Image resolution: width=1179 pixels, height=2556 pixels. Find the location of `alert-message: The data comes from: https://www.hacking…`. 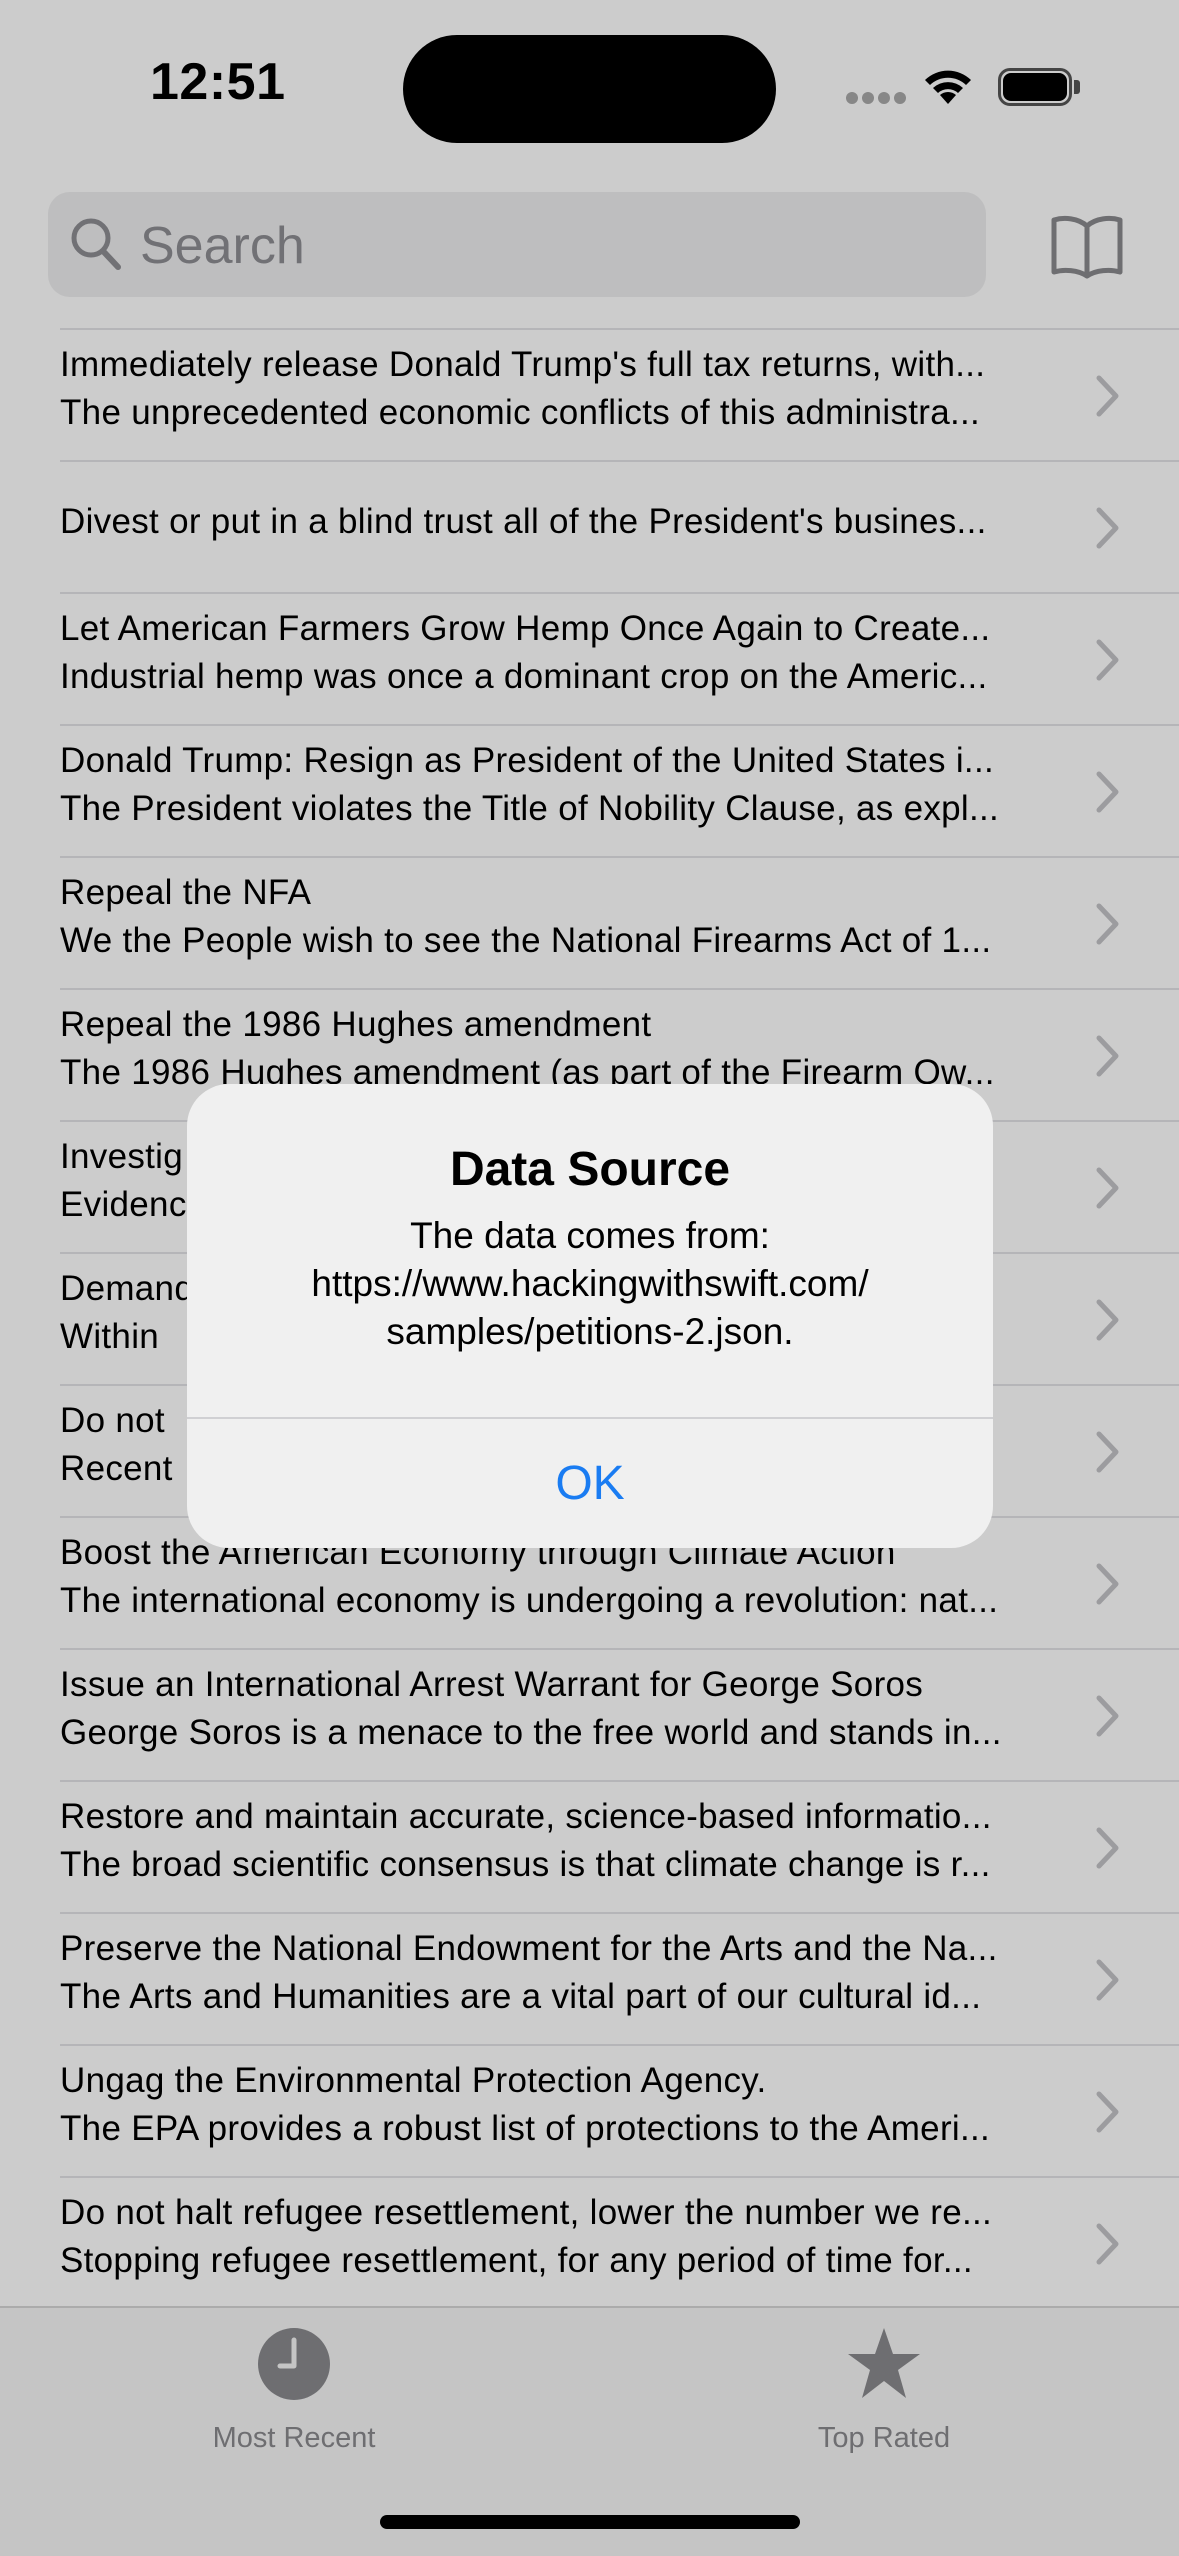

alert-message: The data comes from: https://www.hacking… is located at coordinates (590, 1284).